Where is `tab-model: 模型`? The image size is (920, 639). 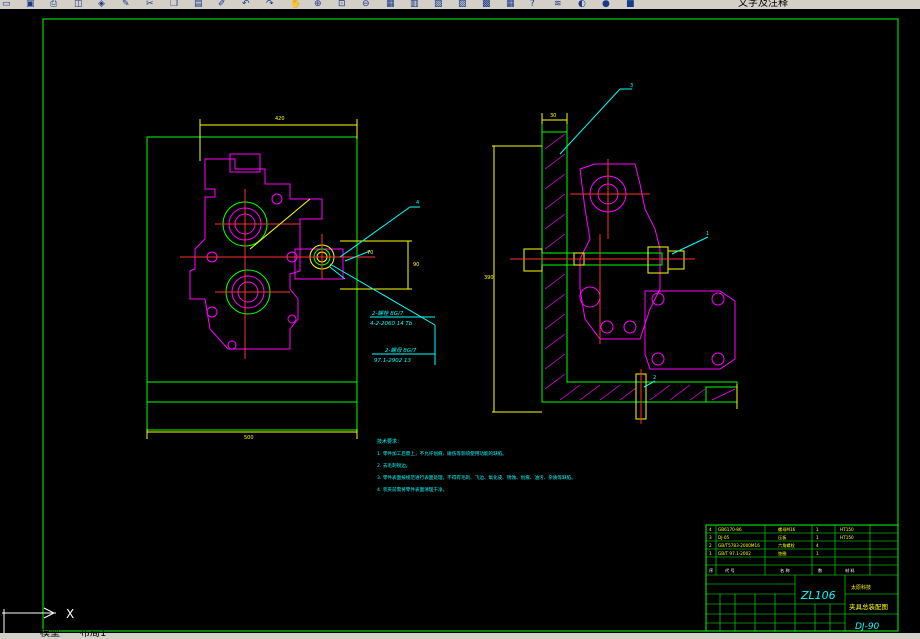
tab-model: 模型 is located at coordinates (50, 634).